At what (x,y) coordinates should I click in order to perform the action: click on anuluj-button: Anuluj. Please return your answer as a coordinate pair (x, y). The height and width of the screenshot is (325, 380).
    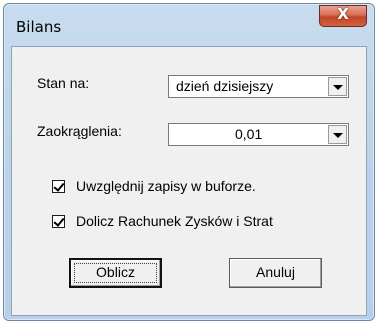
    Looking at the image, I should click on (275, 273).